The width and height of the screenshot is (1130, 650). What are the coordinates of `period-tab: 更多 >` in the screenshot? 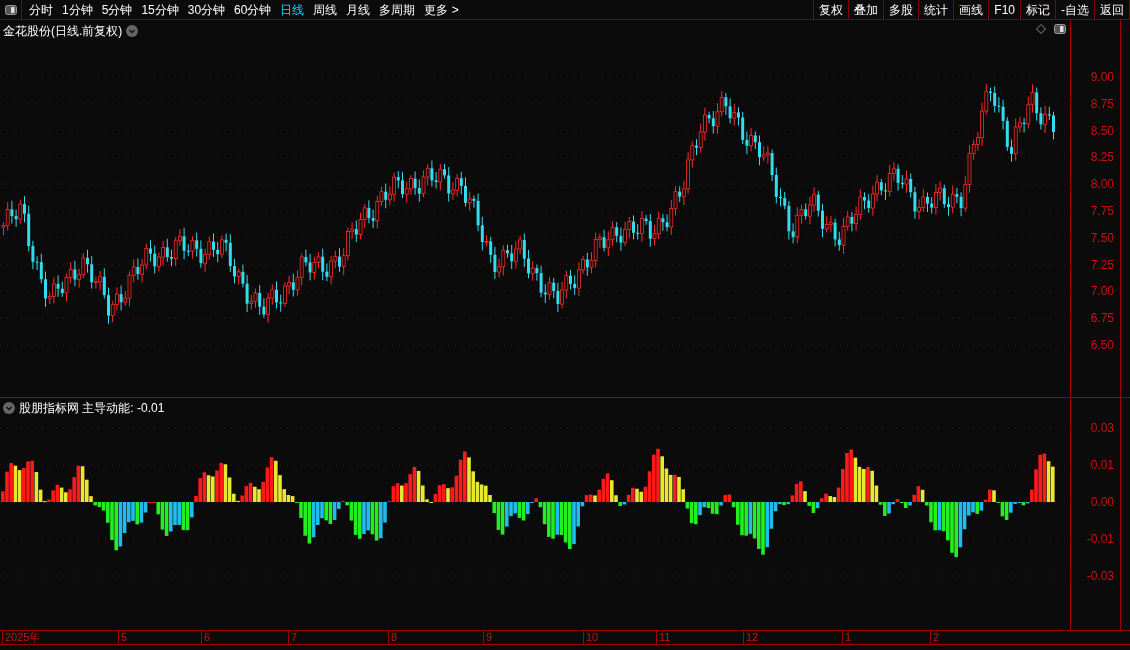 It's located at (441, 9).